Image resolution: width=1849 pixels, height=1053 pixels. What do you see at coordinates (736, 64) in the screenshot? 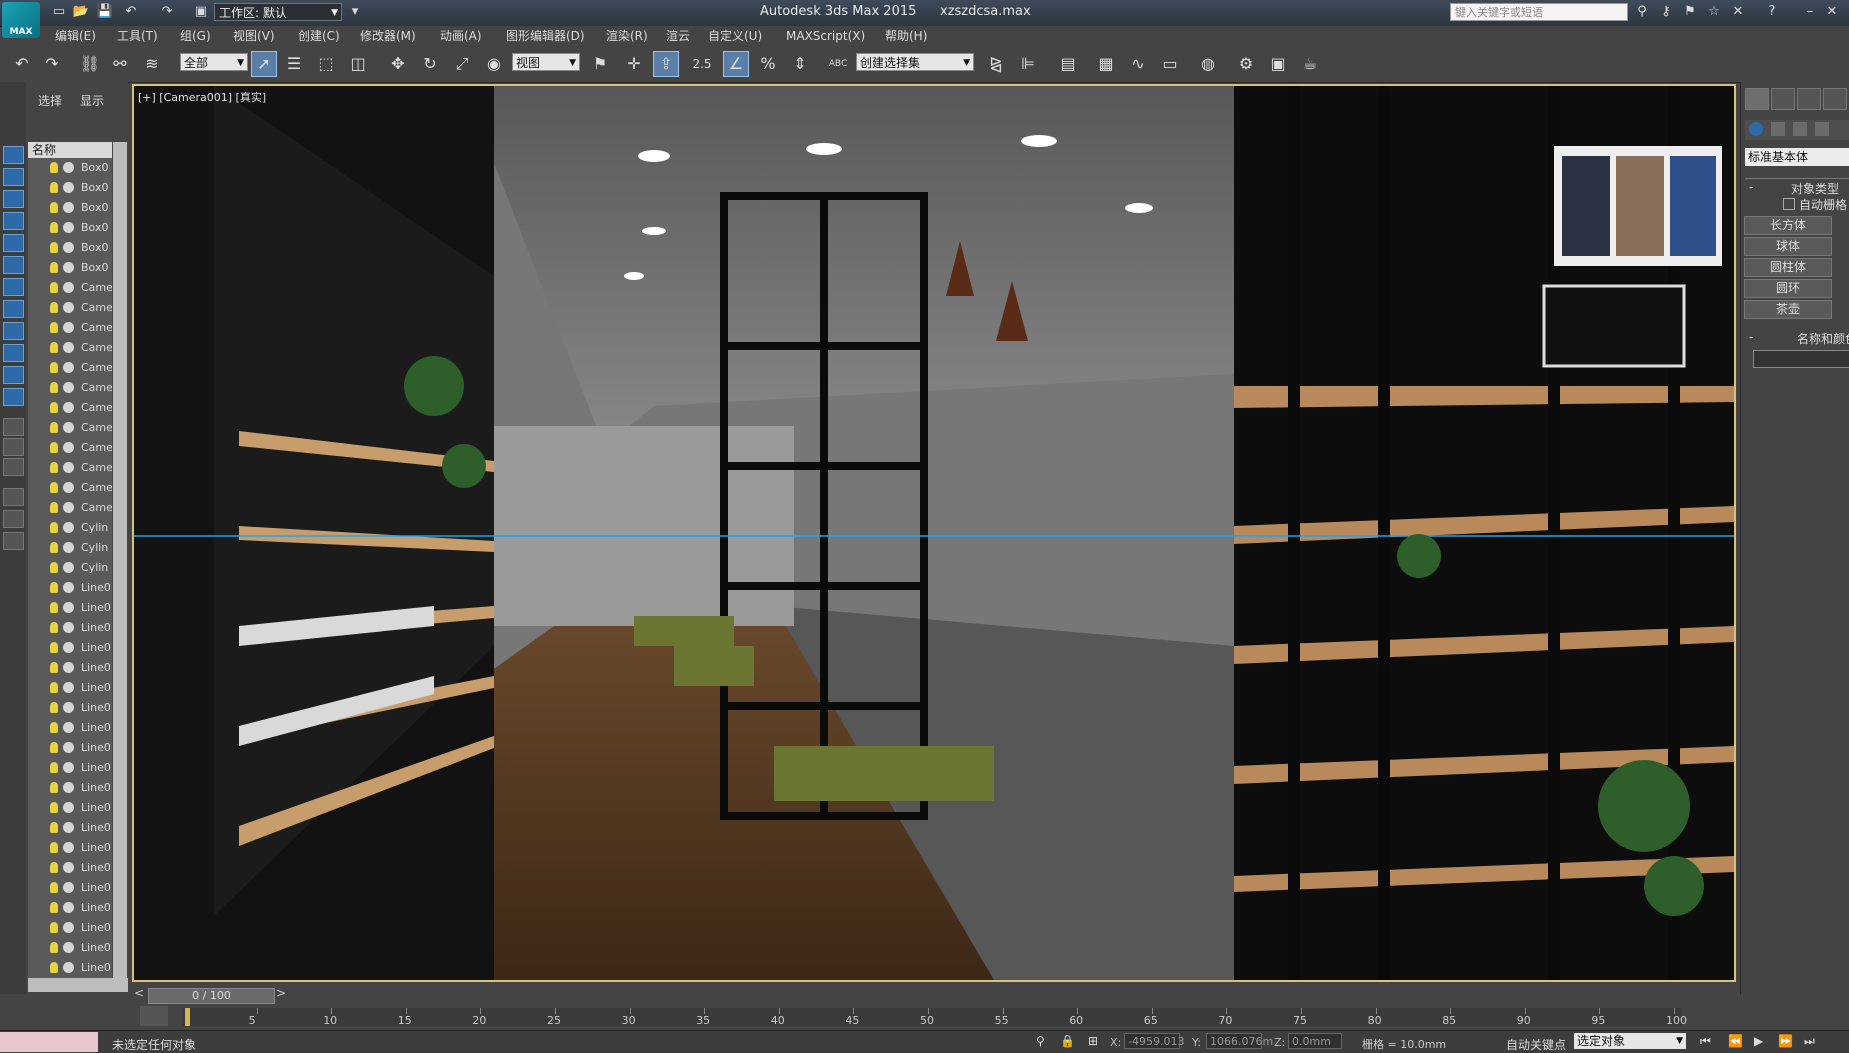
I see `angle-snap-icon: ∠` at bounding box center [736, 64].